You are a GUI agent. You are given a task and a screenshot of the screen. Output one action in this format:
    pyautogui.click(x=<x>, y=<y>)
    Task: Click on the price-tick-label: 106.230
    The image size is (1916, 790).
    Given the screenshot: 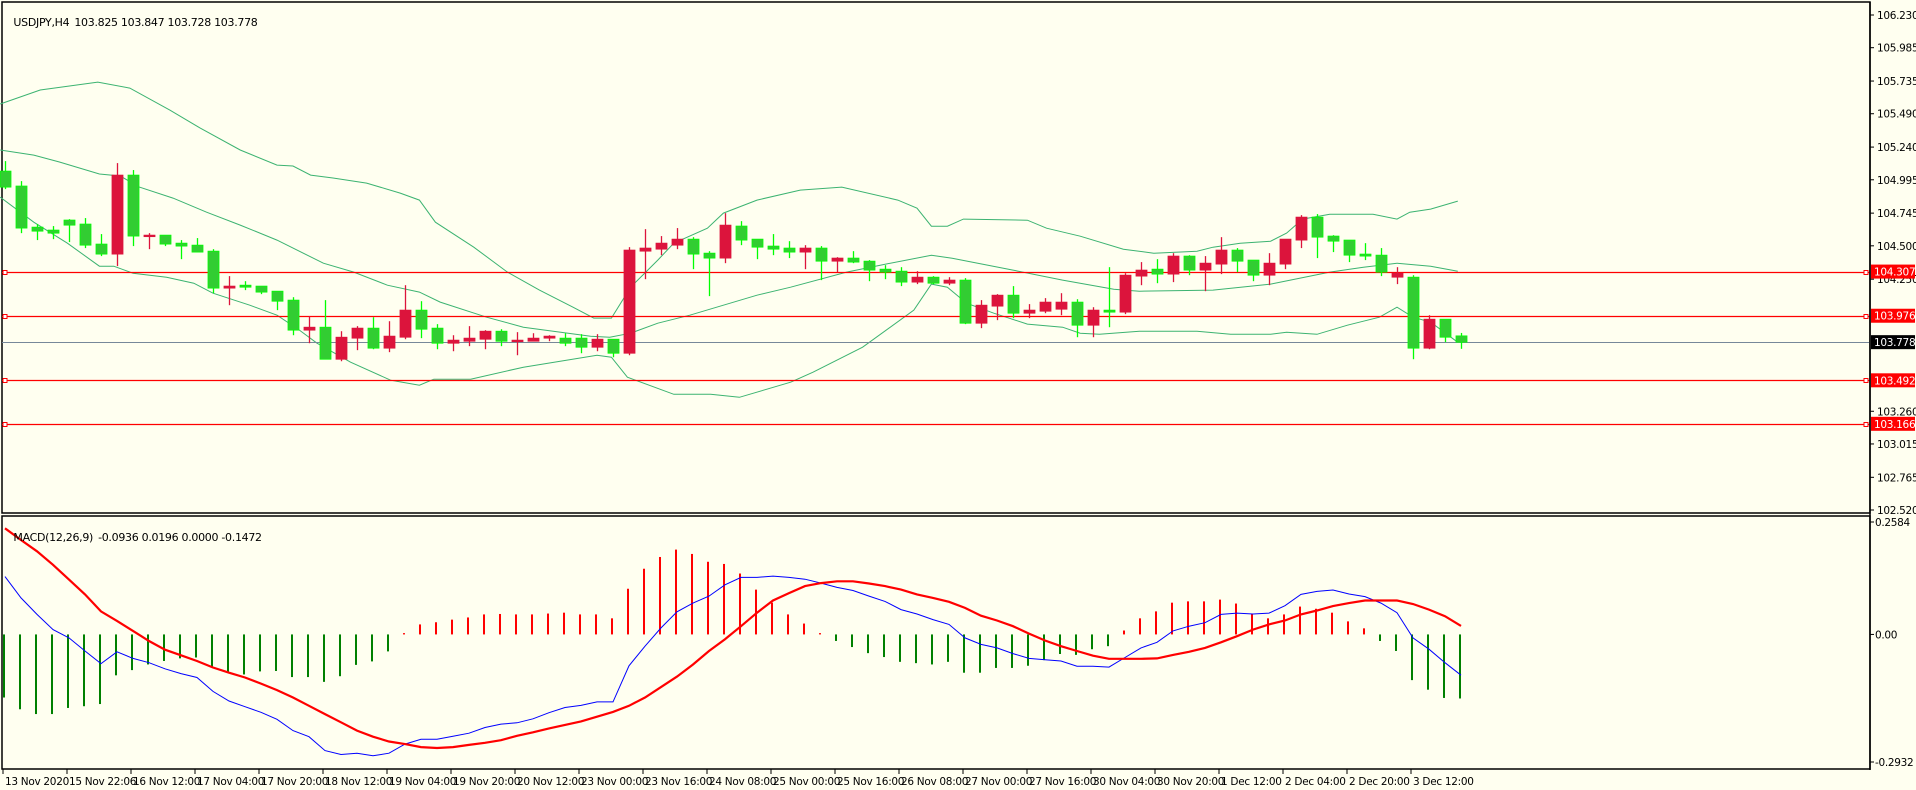 What is the action you would take?
    pyautogui.click(x=1896, y=16)
    